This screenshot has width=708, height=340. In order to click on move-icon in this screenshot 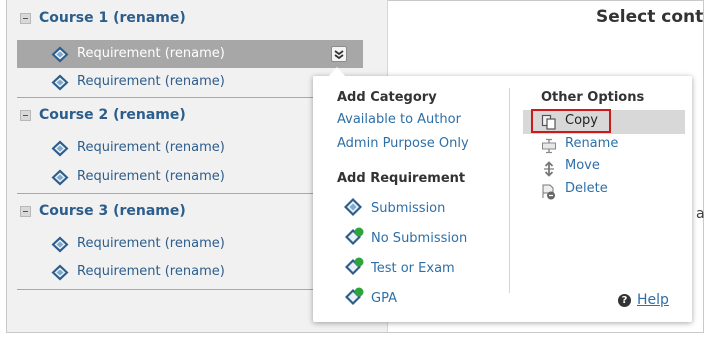, I will do `click(549, 169)`.